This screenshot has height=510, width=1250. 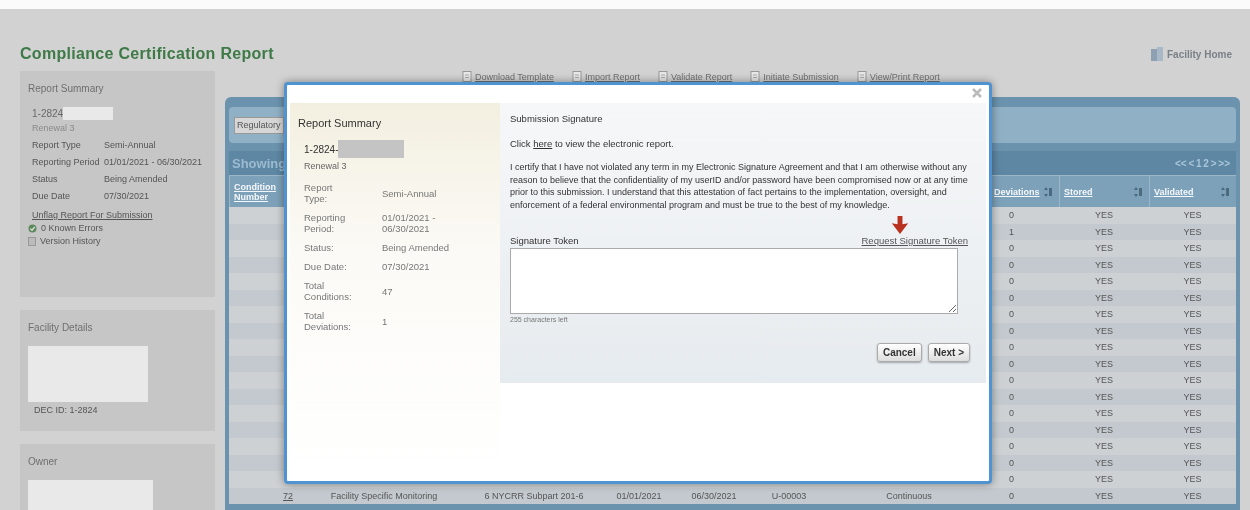 I want to click on table-cell-text: 6 NYCRR Subpart 201-6, so click(x=534, y=495).